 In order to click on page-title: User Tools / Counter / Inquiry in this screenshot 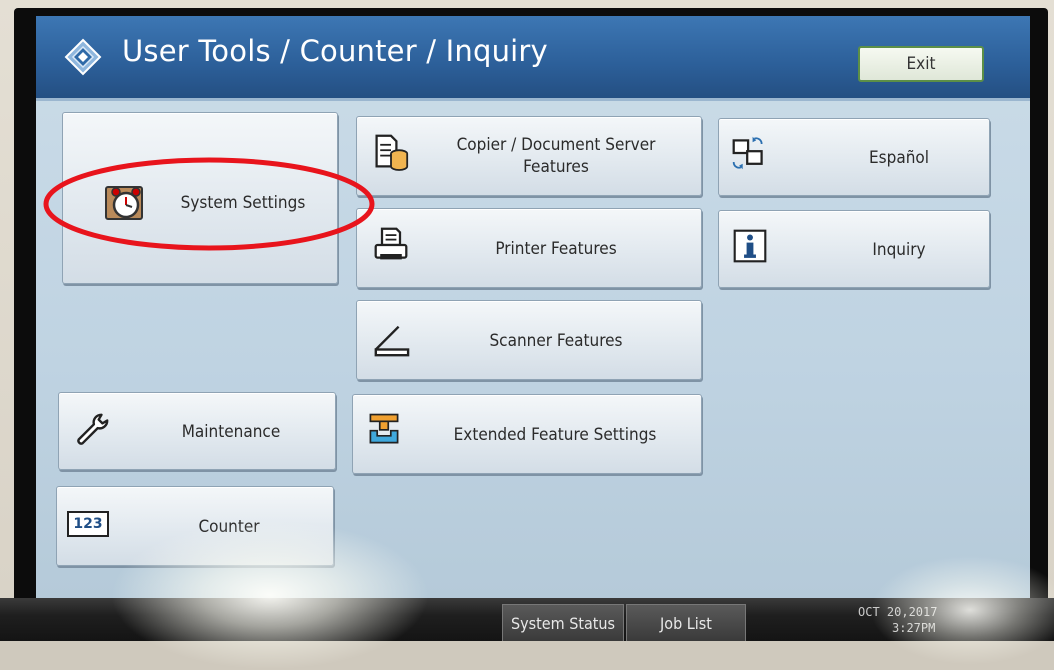, I will do `click(335, 51)`.